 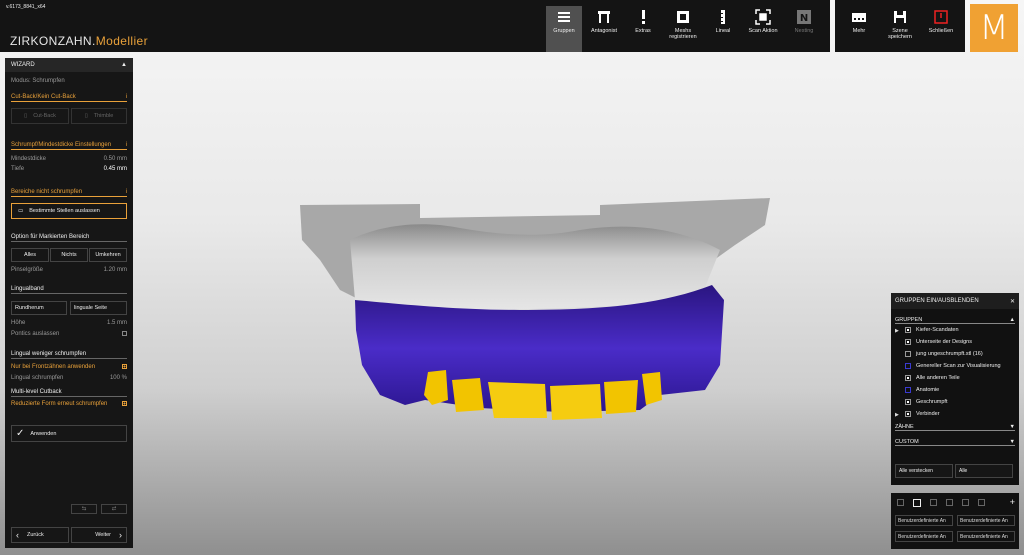 What do you see at coordinates (763, 29) in the screenshot?
I see `tool-scan-aktion-button: Scan Aktion` at bounding box center [763, 29].